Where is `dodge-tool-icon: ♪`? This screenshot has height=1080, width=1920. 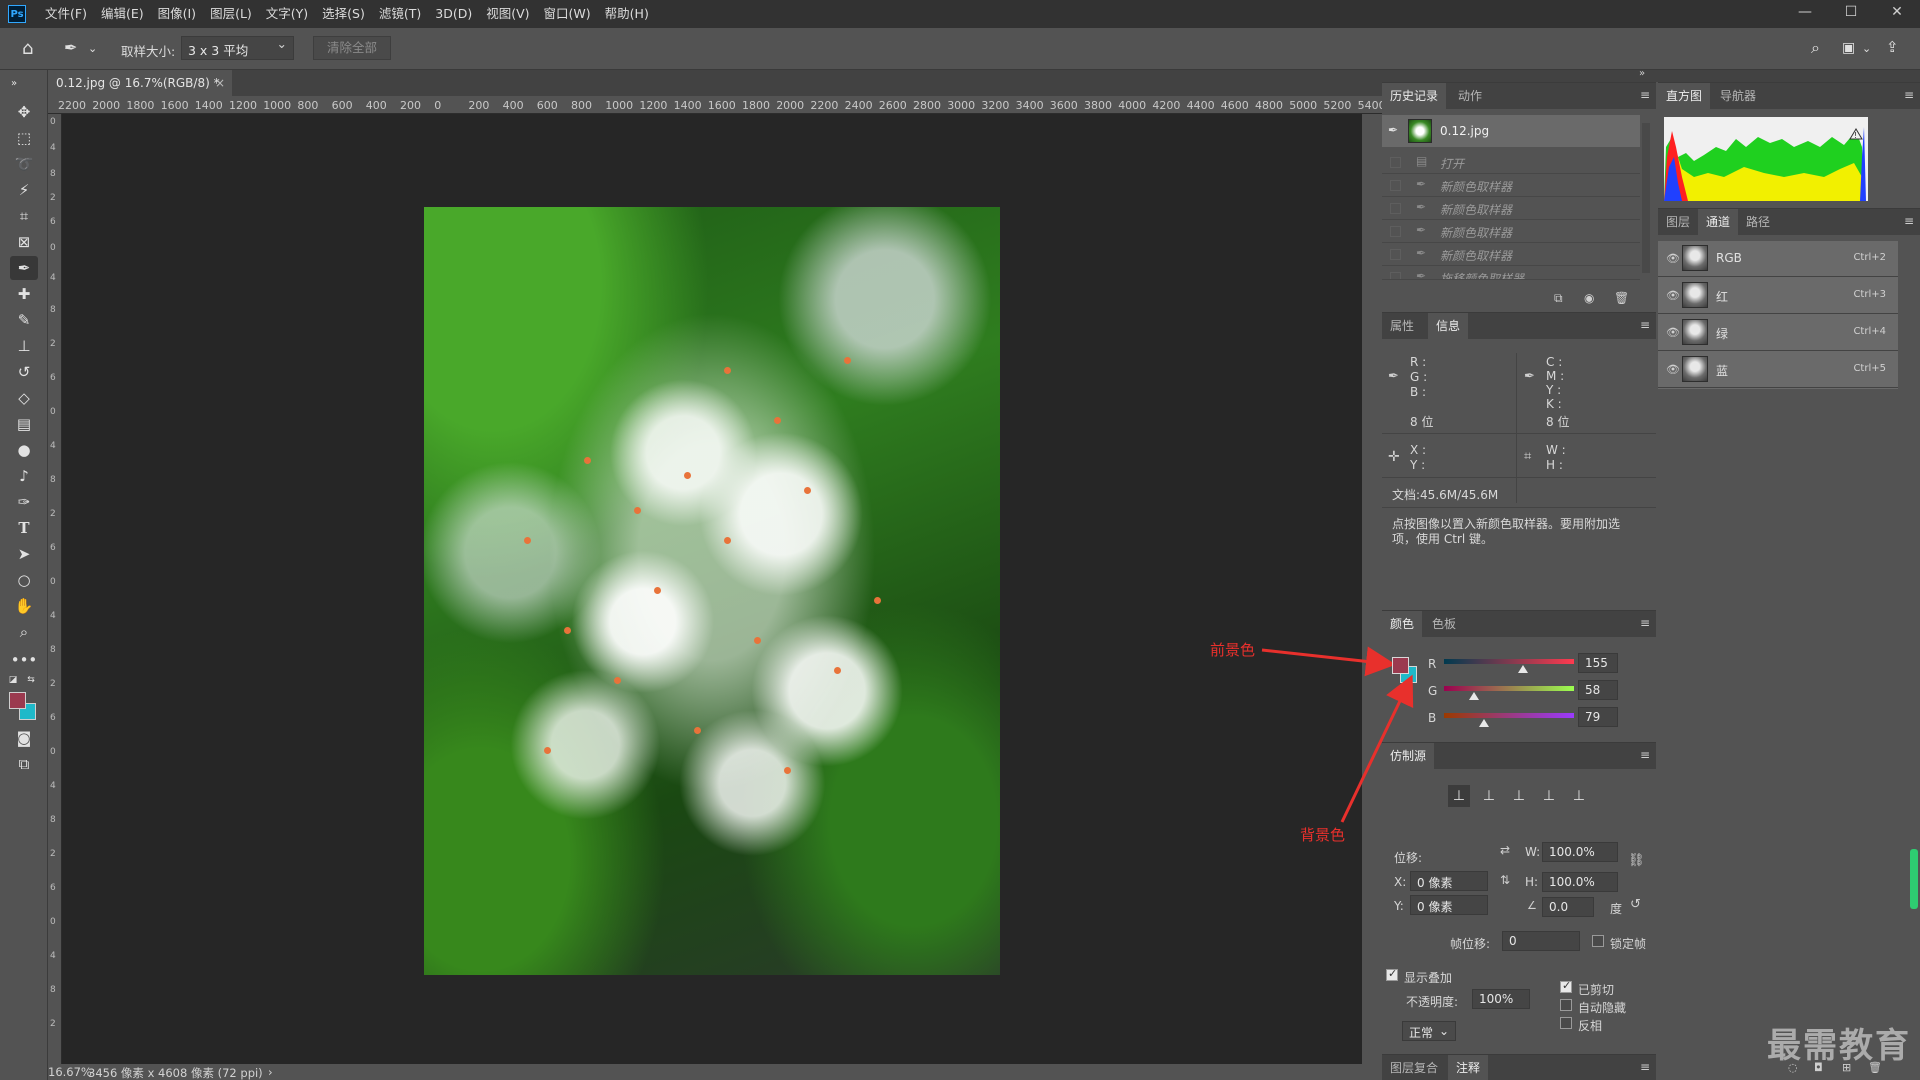 dodge-tool-icon: ♪ is located at coordinates (24, 476).